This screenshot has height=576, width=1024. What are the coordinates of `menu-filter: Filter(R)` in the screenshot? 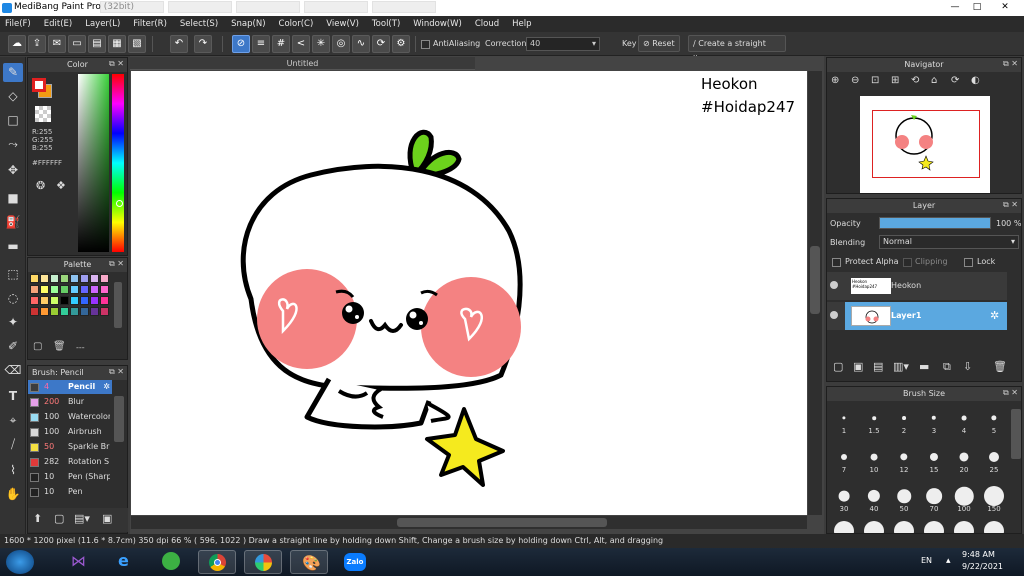 It's located at (150, 24).